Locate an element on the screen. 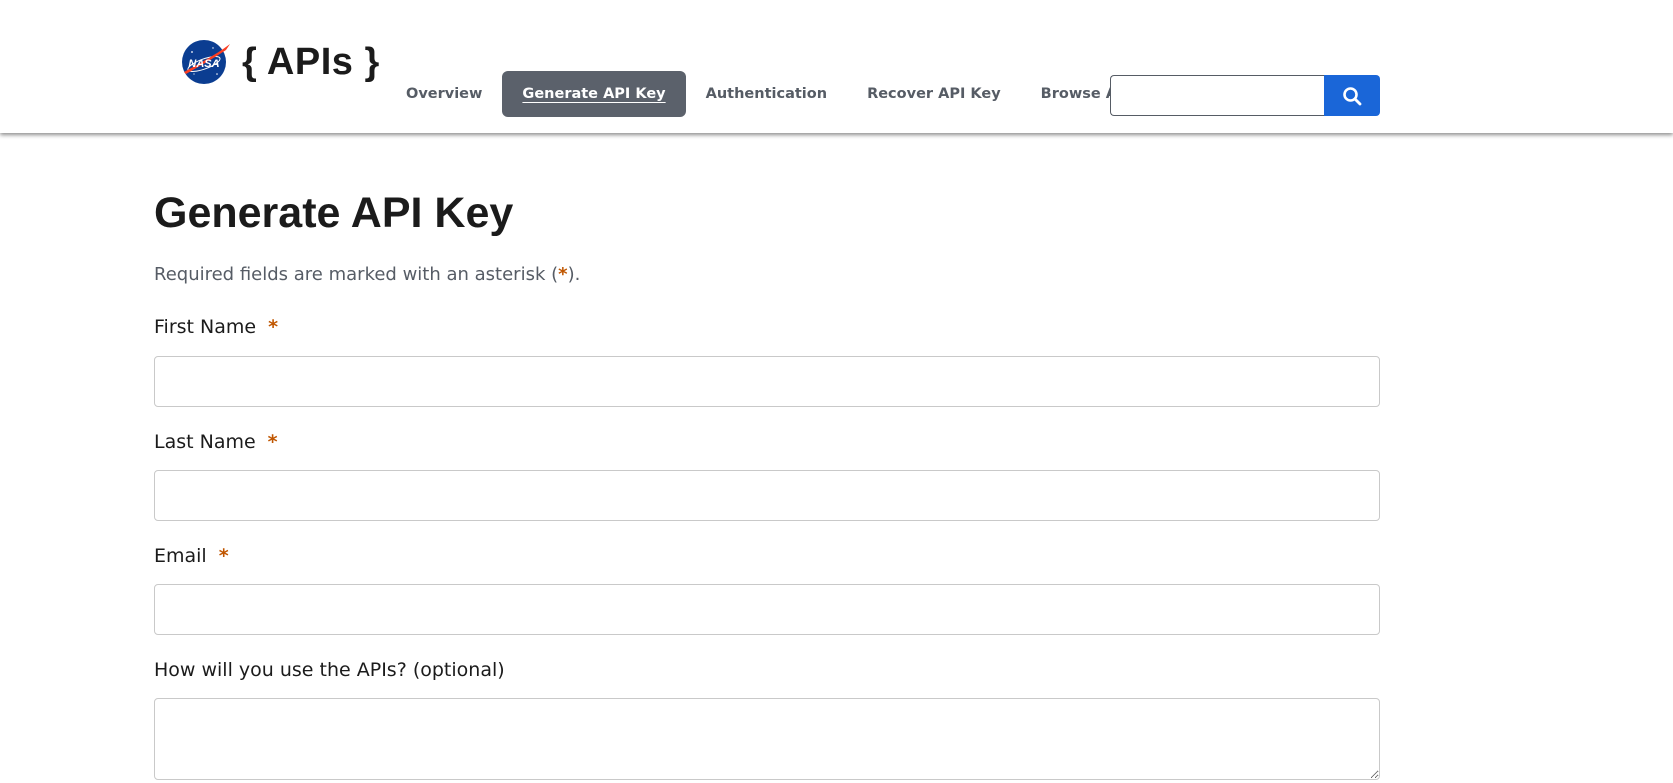 This screenshot has width=1673, height=783. email-field is located at coordinates (767, 609).